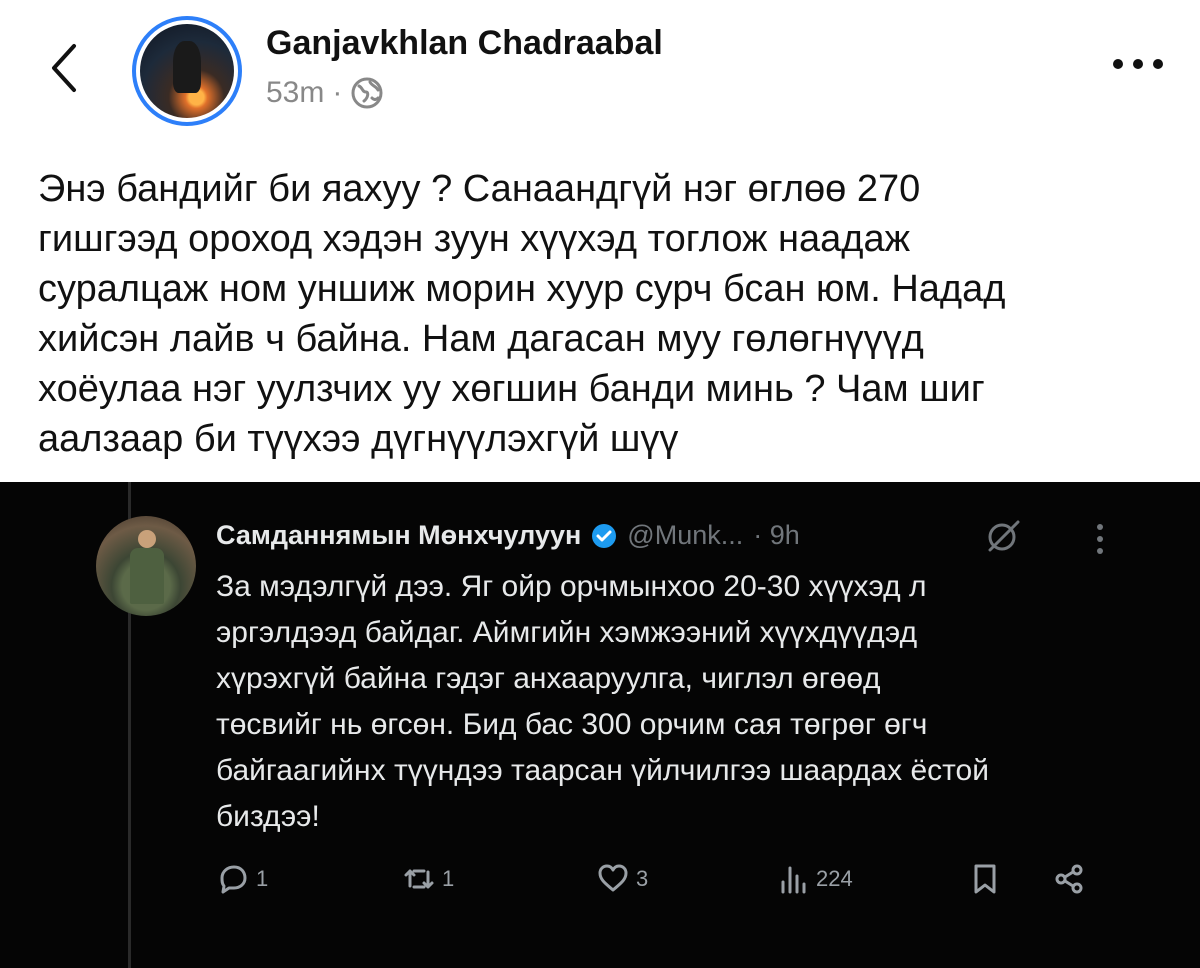  I want to click on tweet-time: · 9h, so click(776, 535).